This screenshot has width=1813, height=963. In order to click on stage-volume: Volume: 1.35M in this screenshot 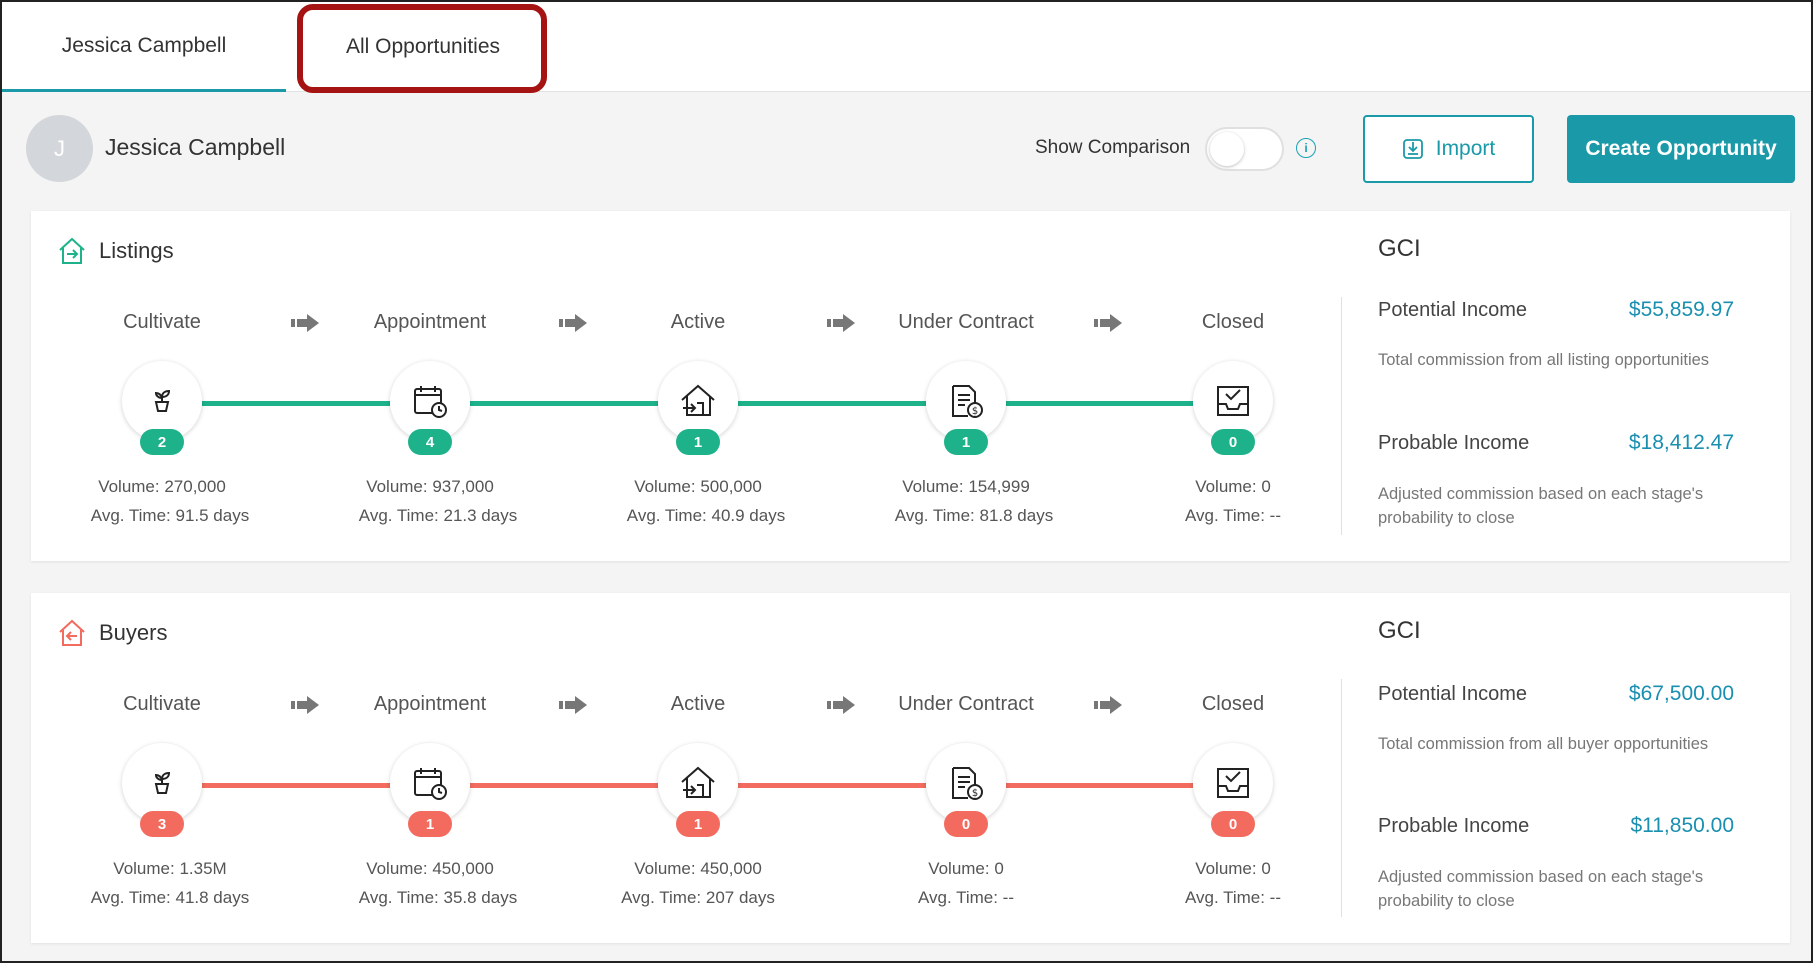, I will do `click(170, 868)`.